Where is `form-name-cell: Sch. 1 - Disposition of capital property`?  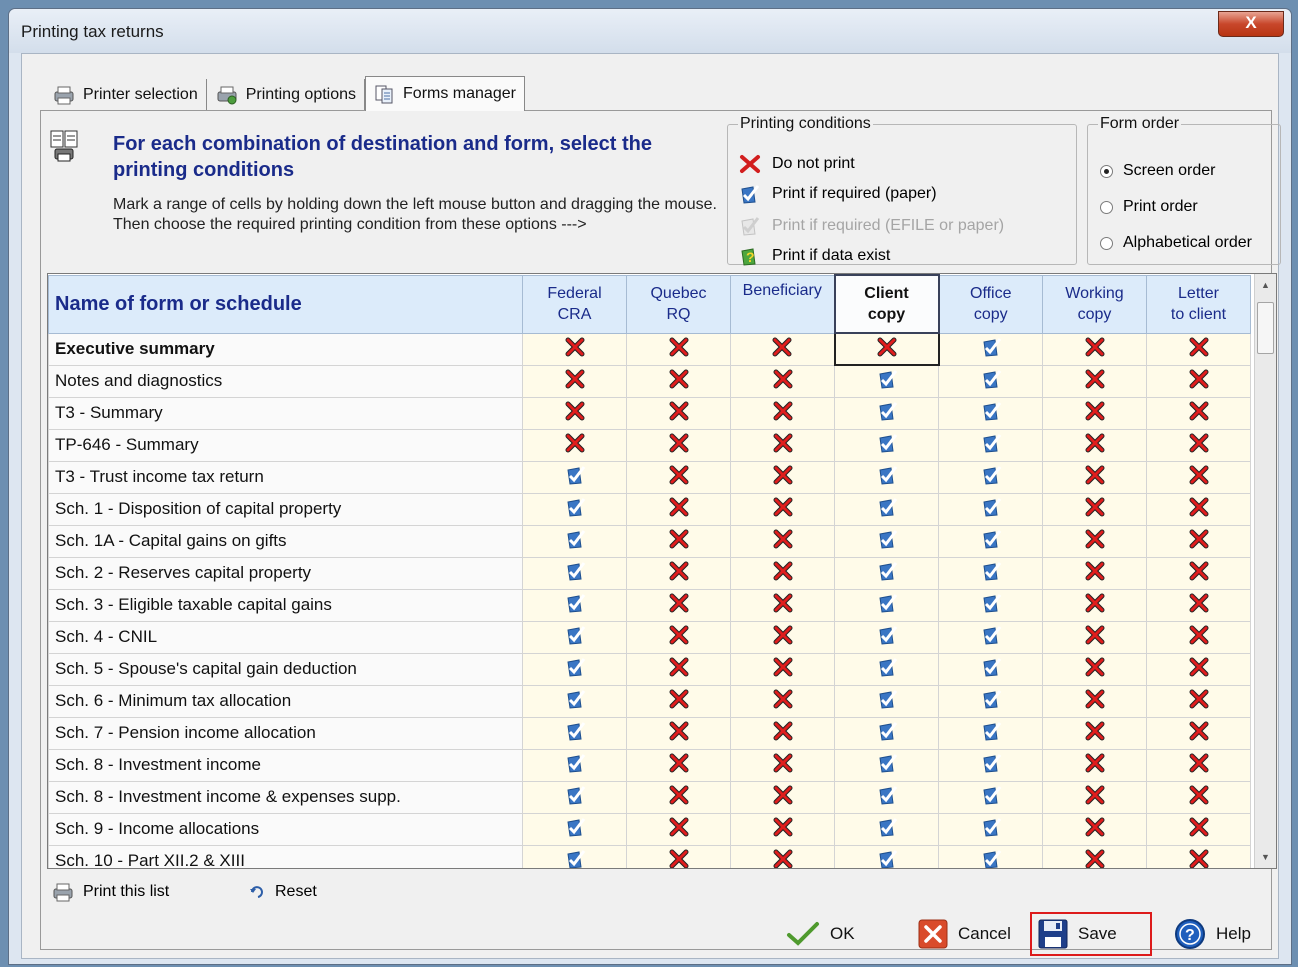
form-name-cell: Sch. 1 - Disposition of capital property is located at coordinates (285, 509).